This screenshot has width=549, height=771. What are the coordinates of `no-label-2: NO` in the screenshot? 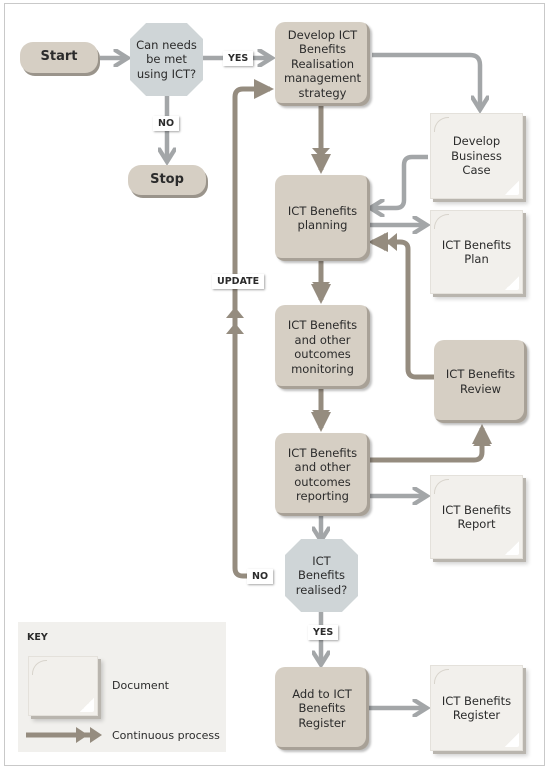 It's located at (260, 576).